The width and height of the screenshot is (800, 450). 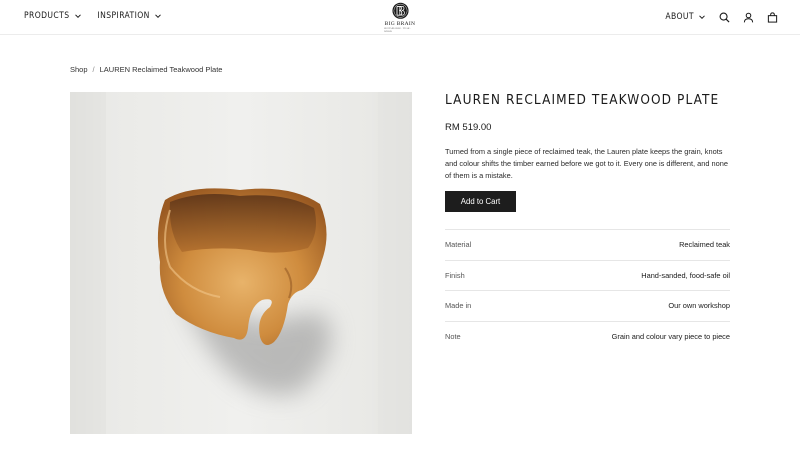 I want to click on utility-nav: ABOUT, so click(x=721, y=17).